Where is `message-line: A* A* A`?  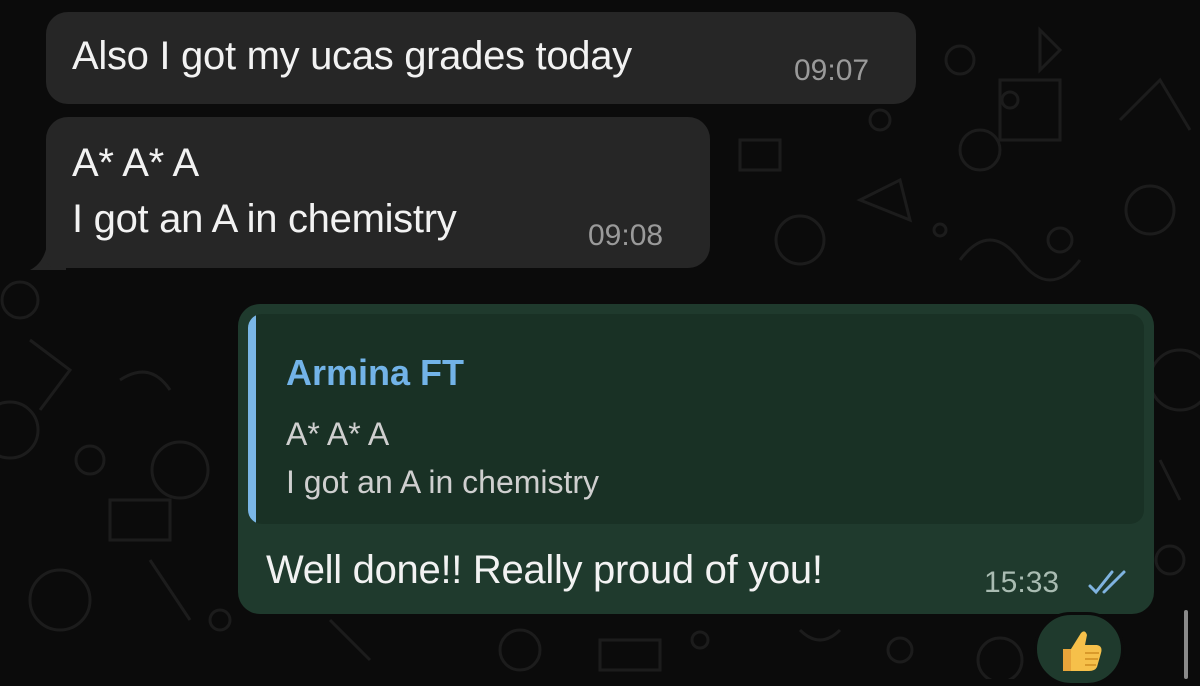 message-line: A* A* A is located at coordinates (135, 163).